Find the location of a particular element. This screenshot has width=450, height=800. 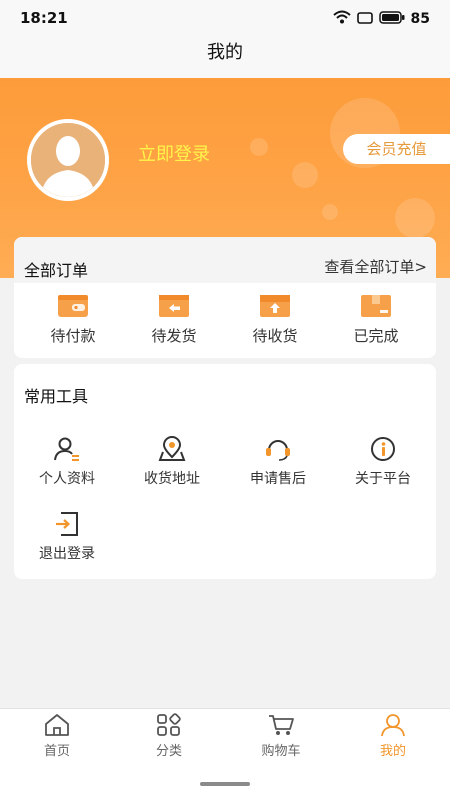

logout-icon is located at coordinates (67, 524).